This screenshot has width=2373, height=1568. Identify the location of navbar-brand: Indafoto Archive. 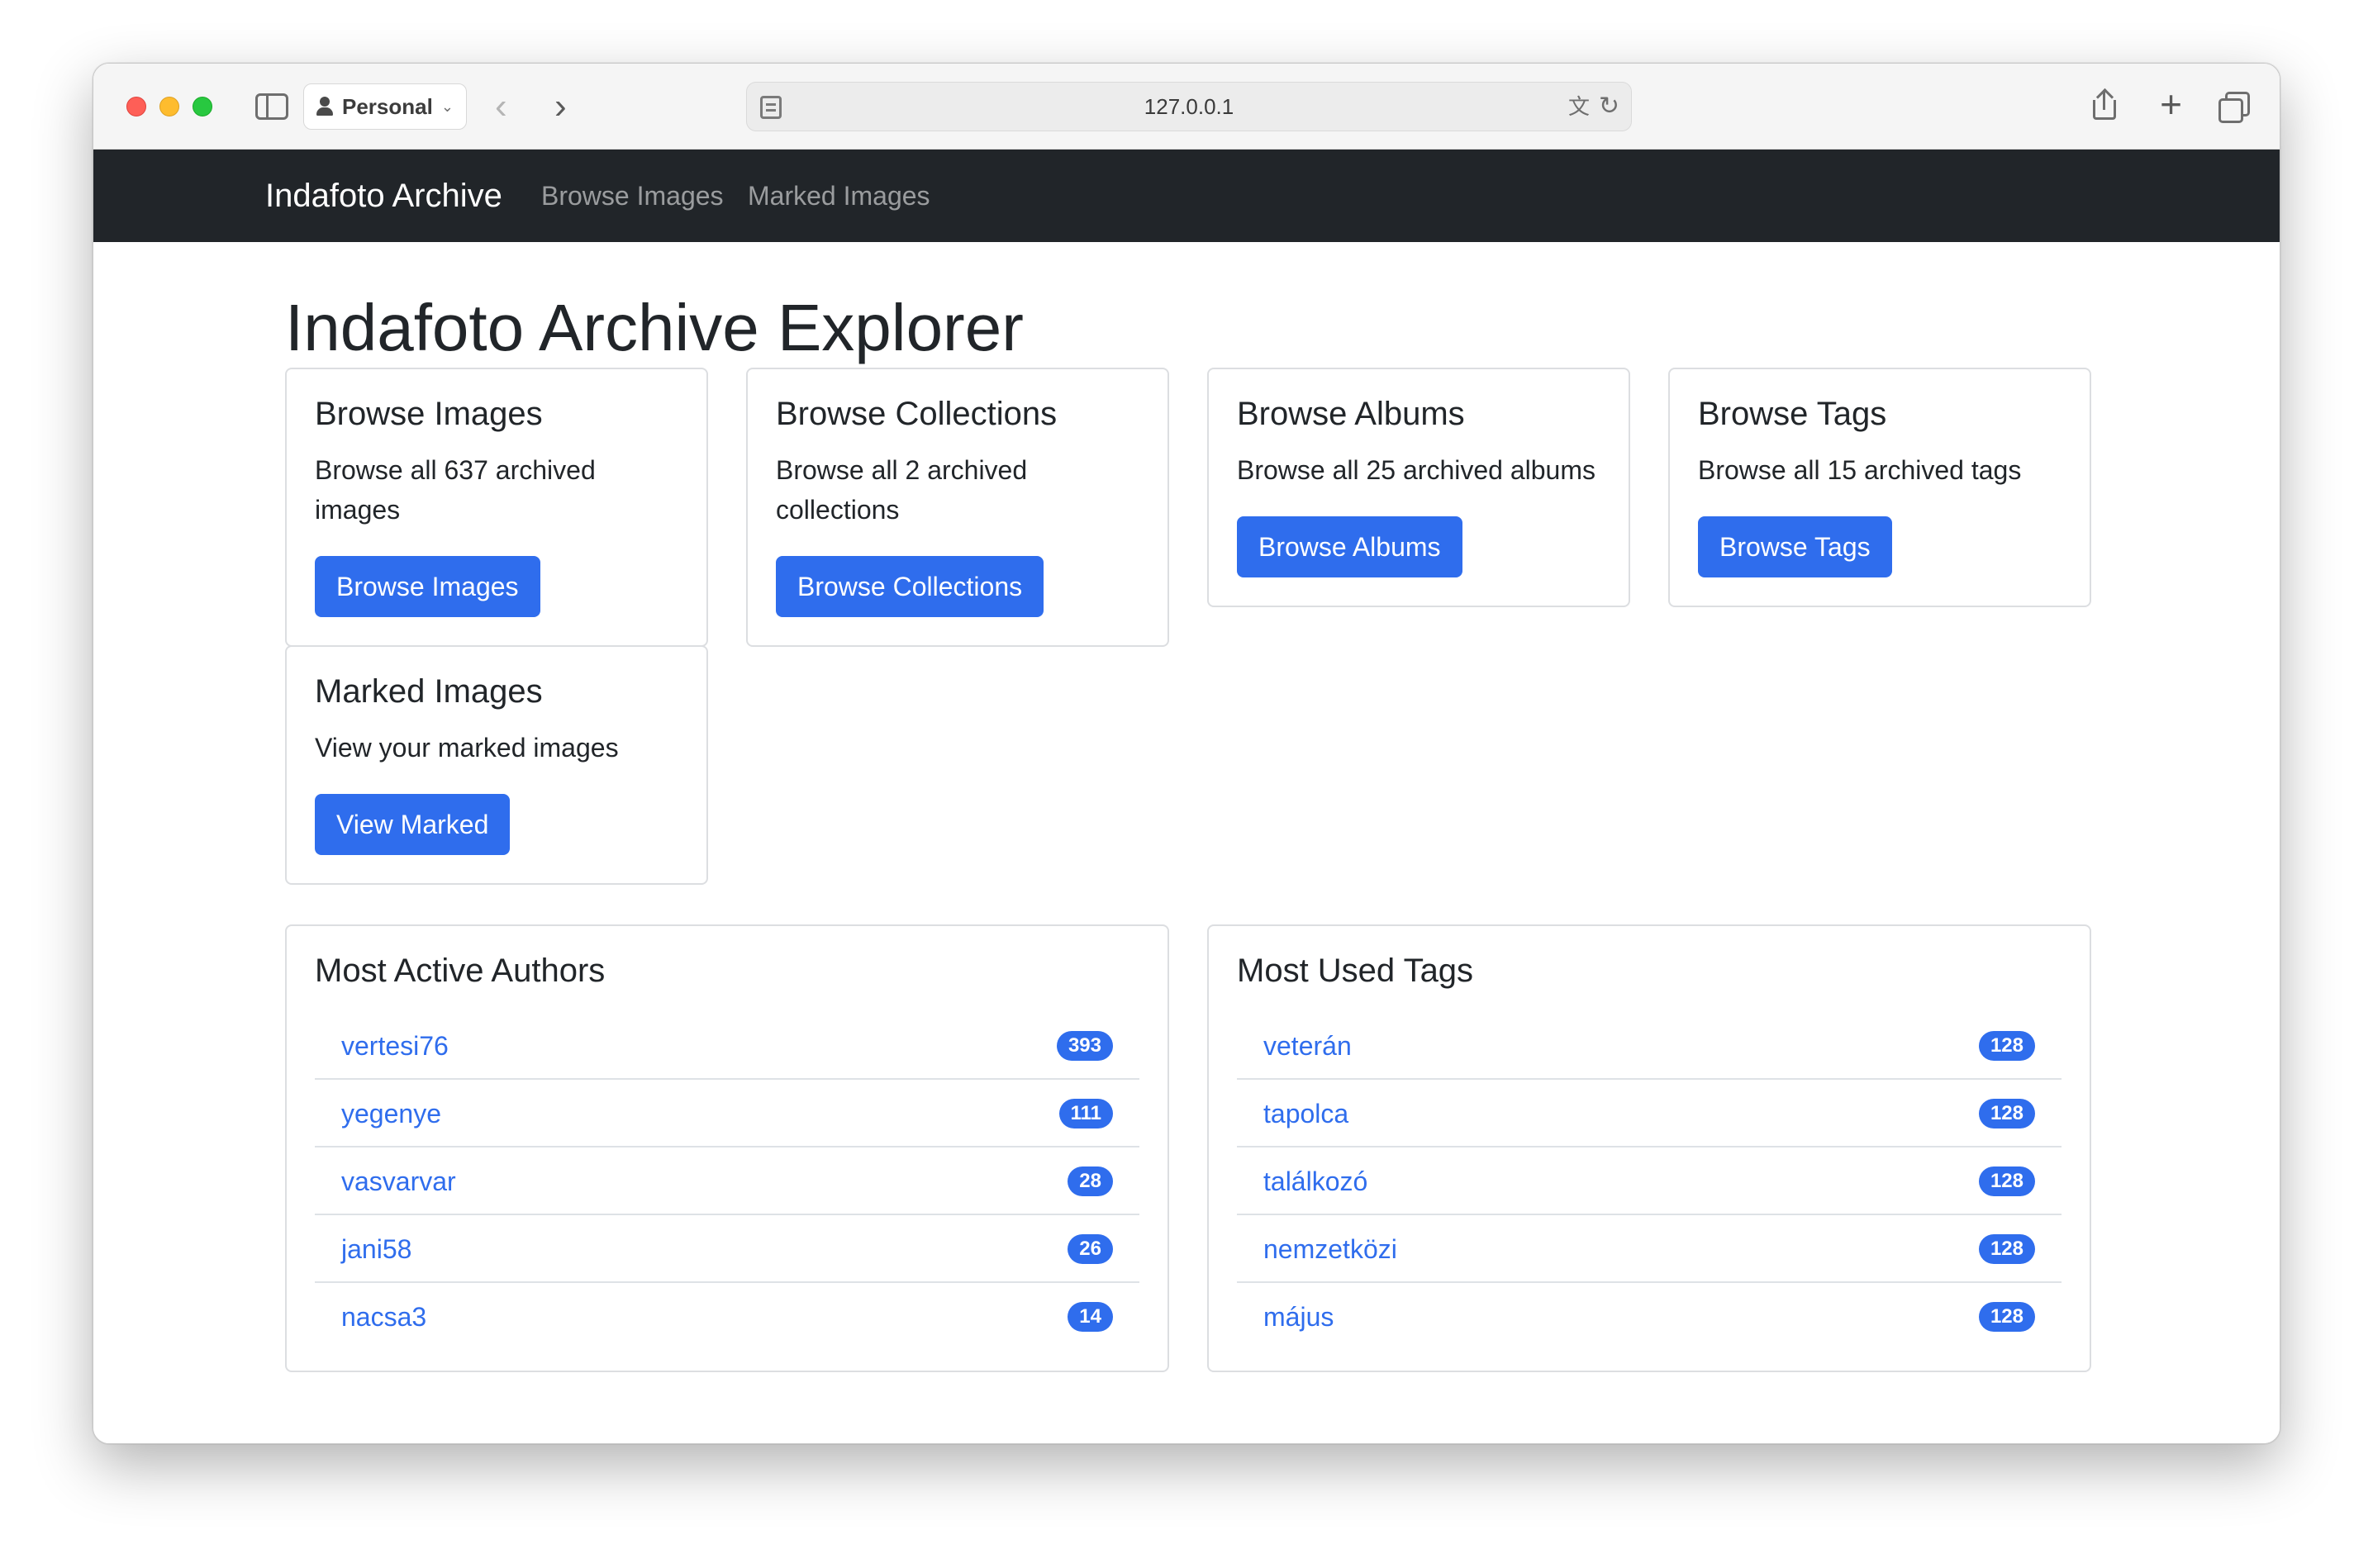
(383, 196).